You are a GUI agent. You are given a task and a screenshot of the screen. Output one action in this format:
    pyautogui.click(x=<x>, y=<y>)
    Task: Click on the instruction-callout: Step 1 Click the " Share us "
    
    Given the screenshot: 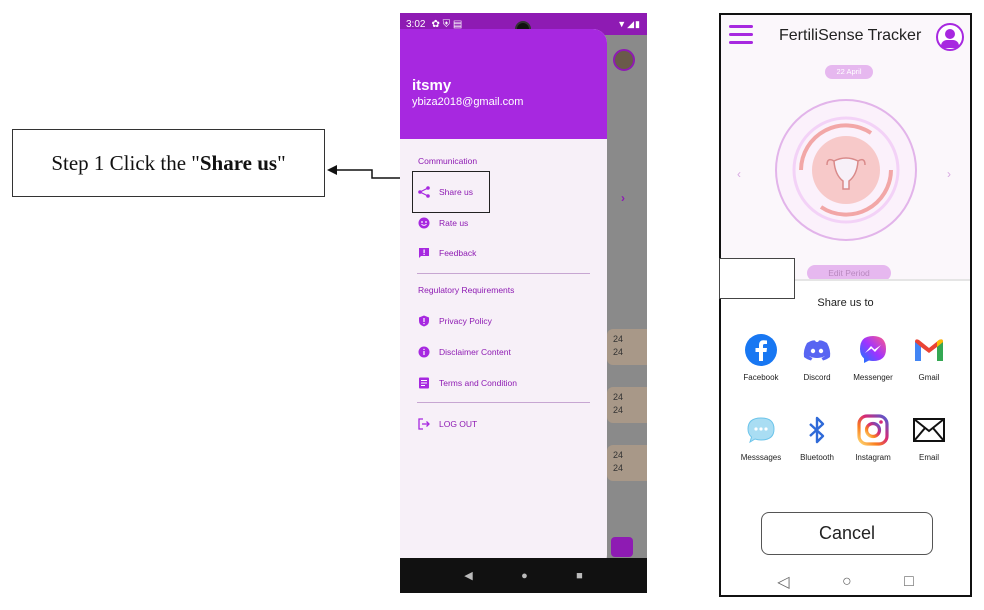 What is the action you would take?
    pyautogui.click(x=168, y=163)
    